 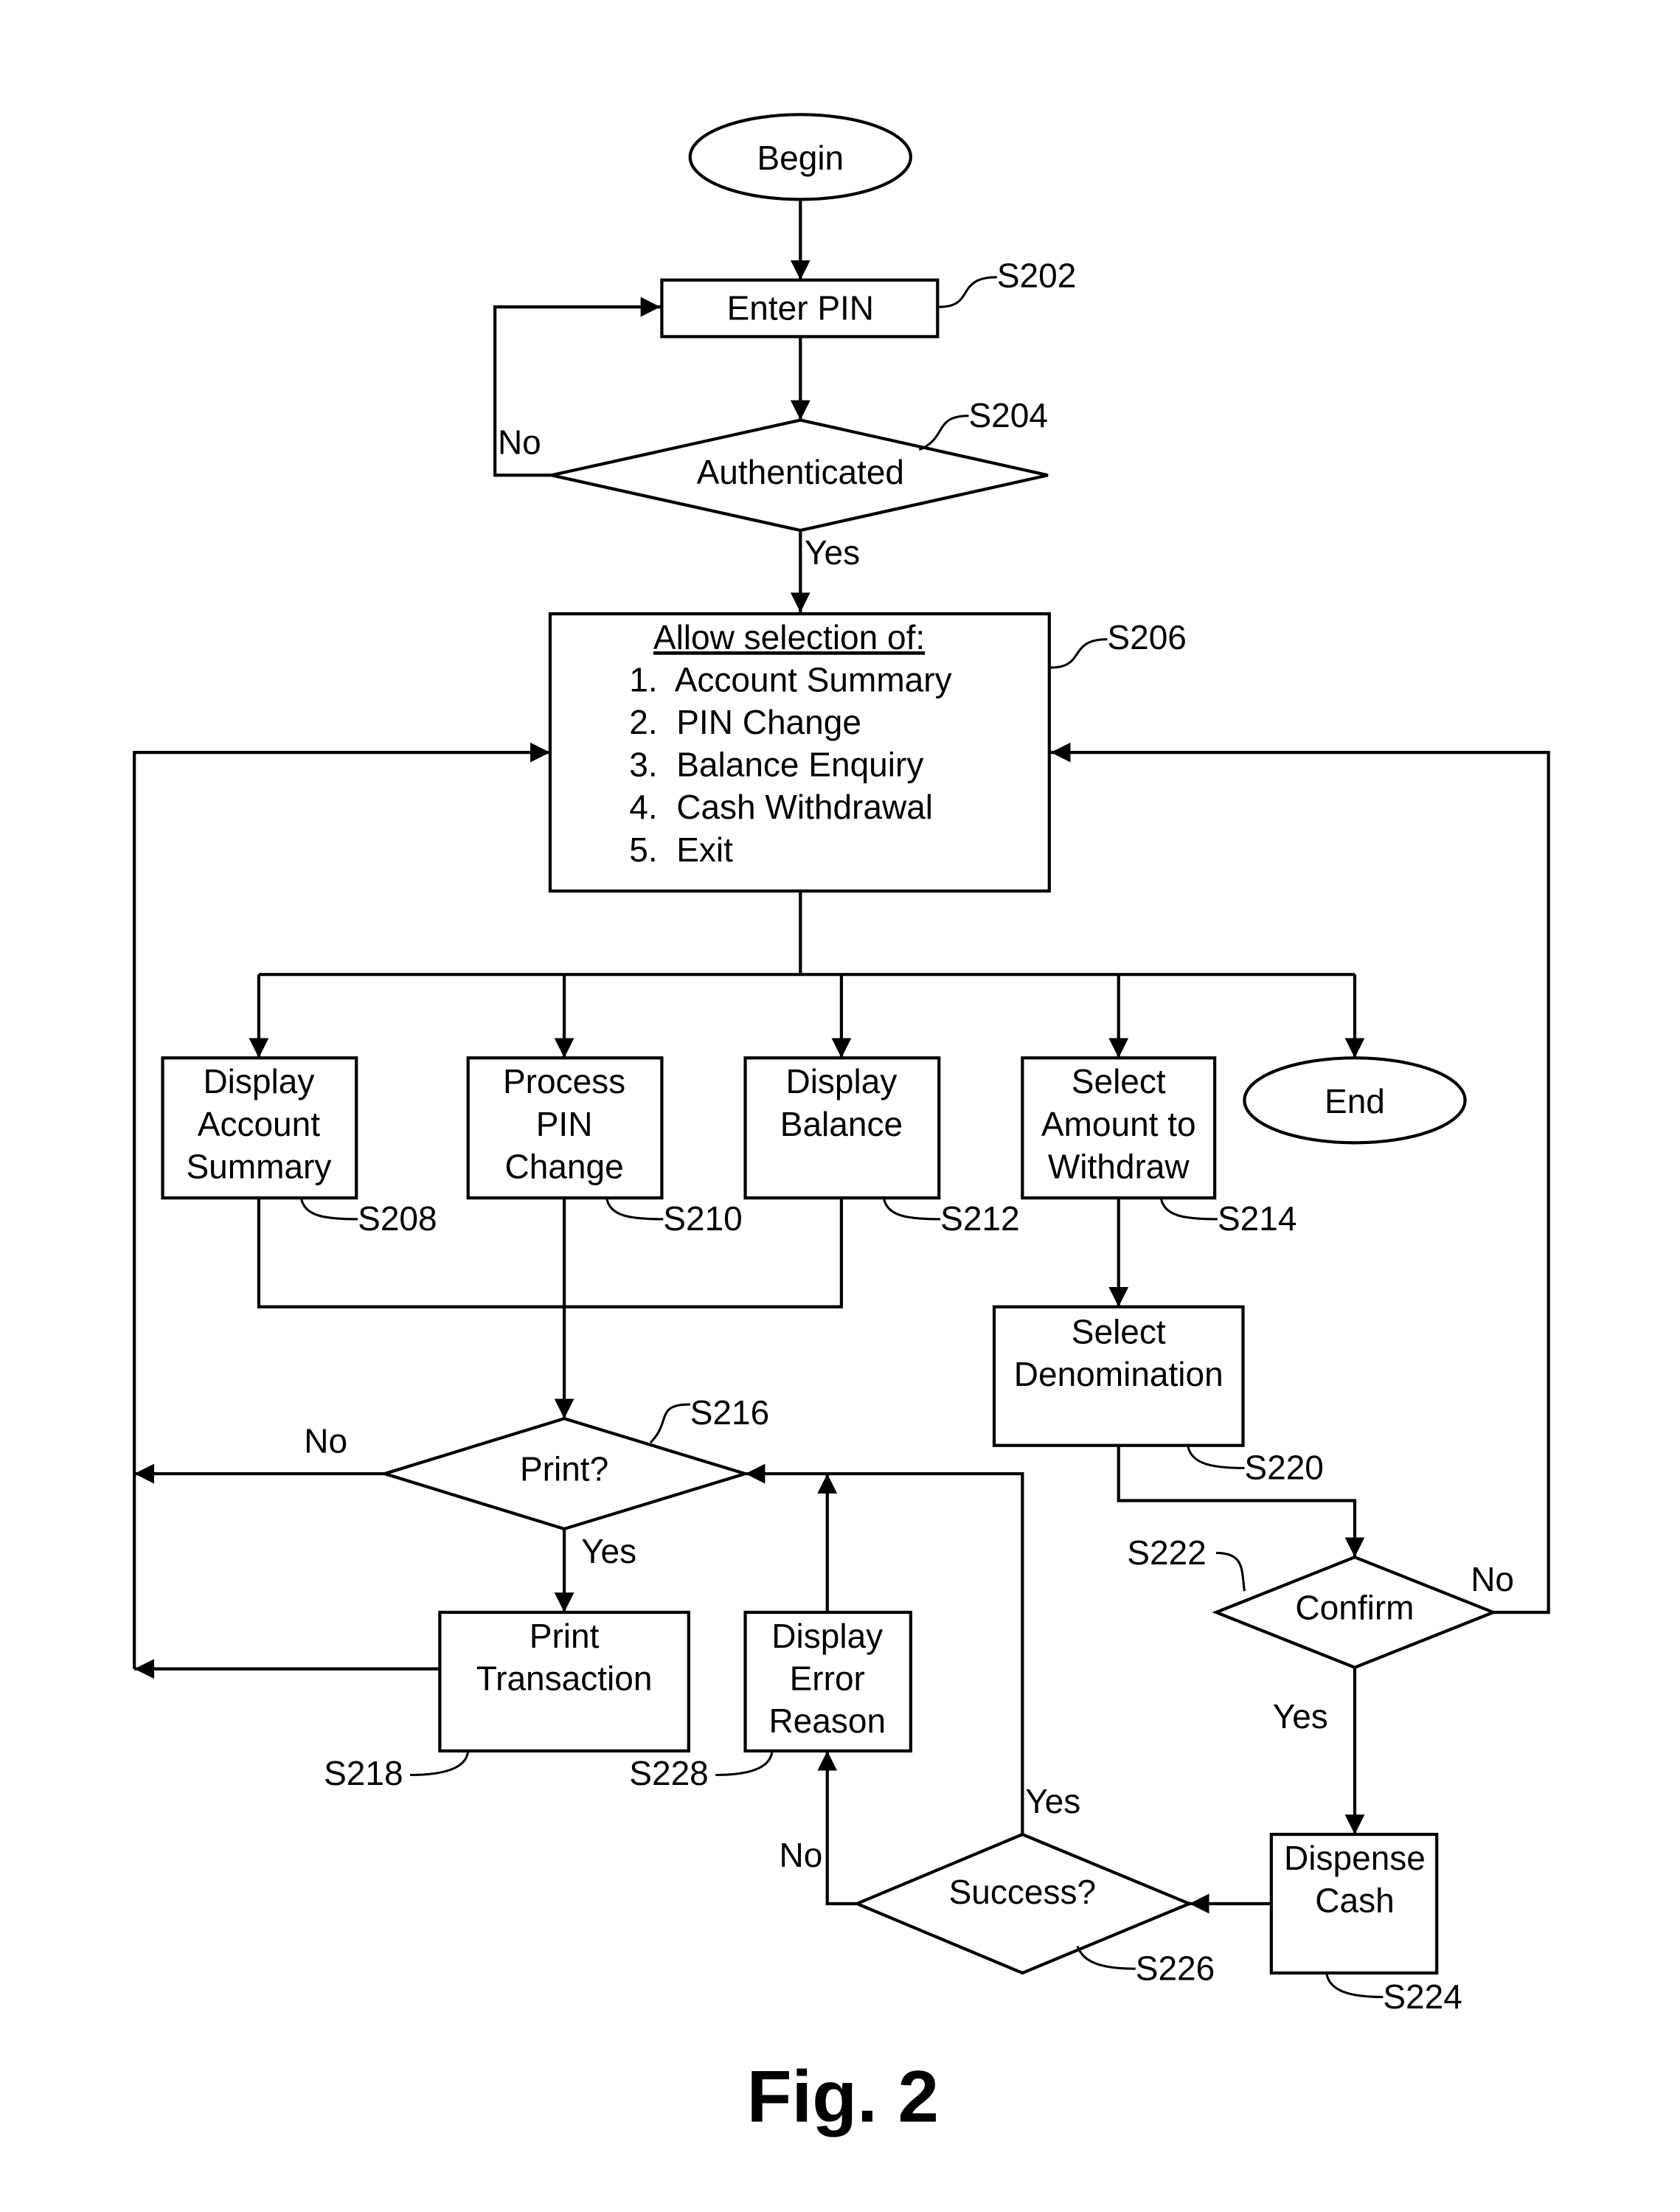 What do you see at coordinates (1284, 1468) in the screenshot?
I see `ref-s220: S220` at bounding box center [1284, 1468].